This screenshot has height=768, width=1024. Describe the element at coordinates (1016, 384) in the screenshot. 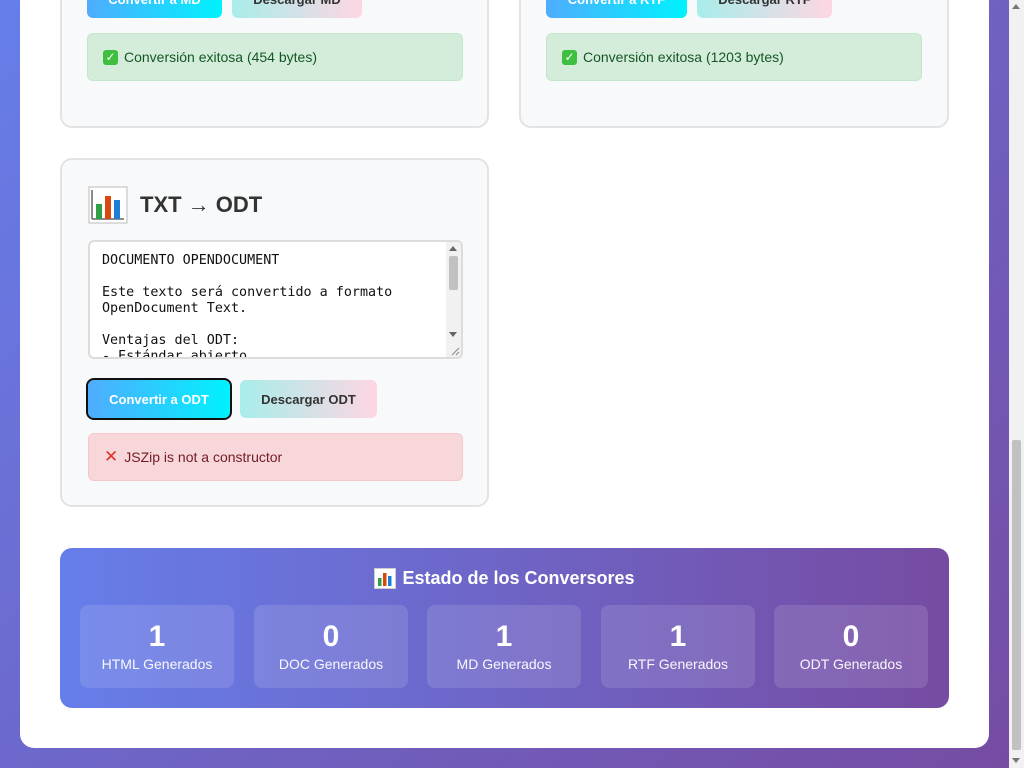

I see `page-scrollbar` at that location.